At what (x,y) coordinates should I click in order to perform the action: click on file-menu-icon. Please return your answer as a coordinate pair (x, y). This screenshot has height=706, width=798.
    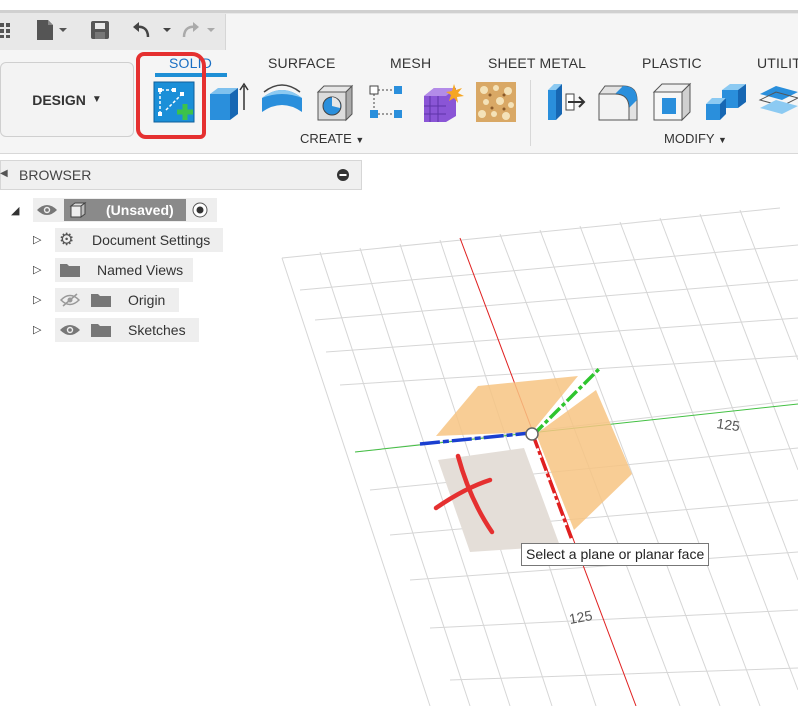
    Looking at the image, I should click on (52, 30).